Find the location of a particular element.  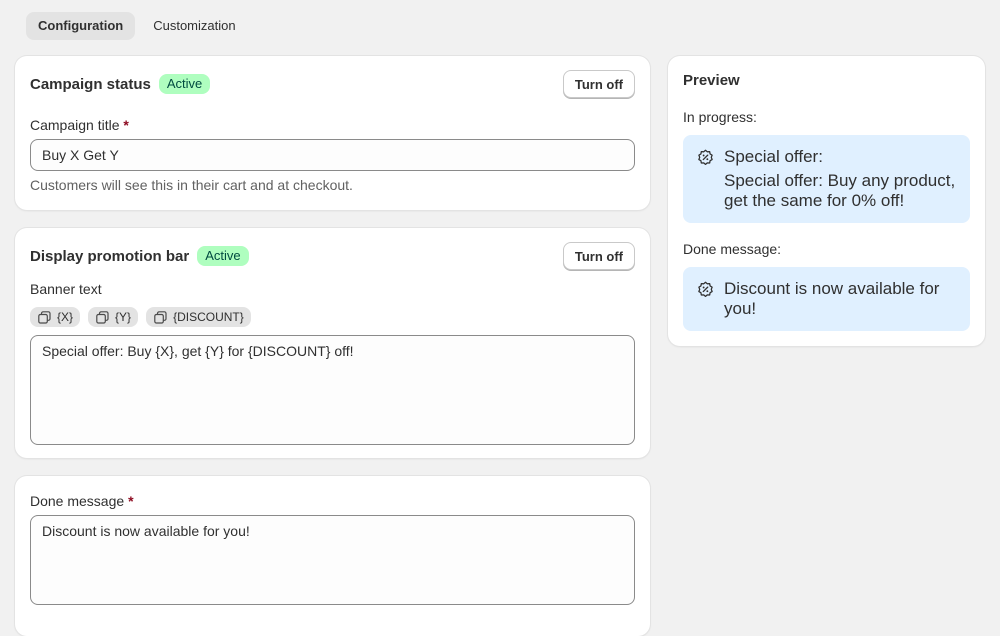

turn-off-promotion-bar-button: Turn off is located at coordinates (598, 256).